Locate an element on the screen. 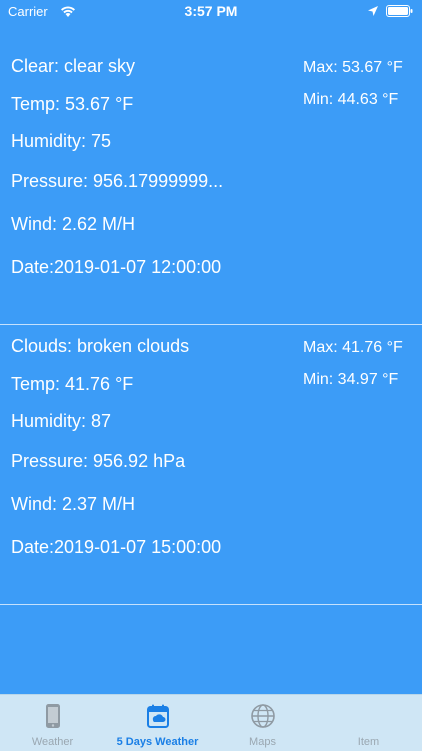  tab-item: Item is located at coordinates (368, 723).